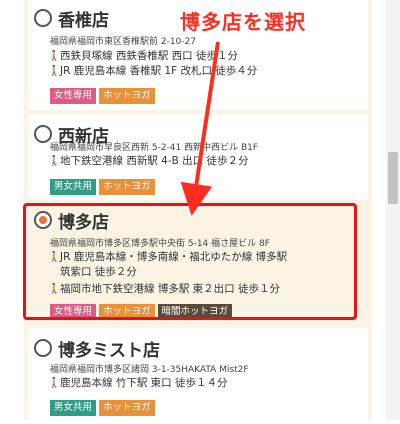 The image size is (400, 424). I want to click on store-route: 🚶地下鉄空港線 西新駅 4-B 出口 徒歩２分, so click(148, 161).